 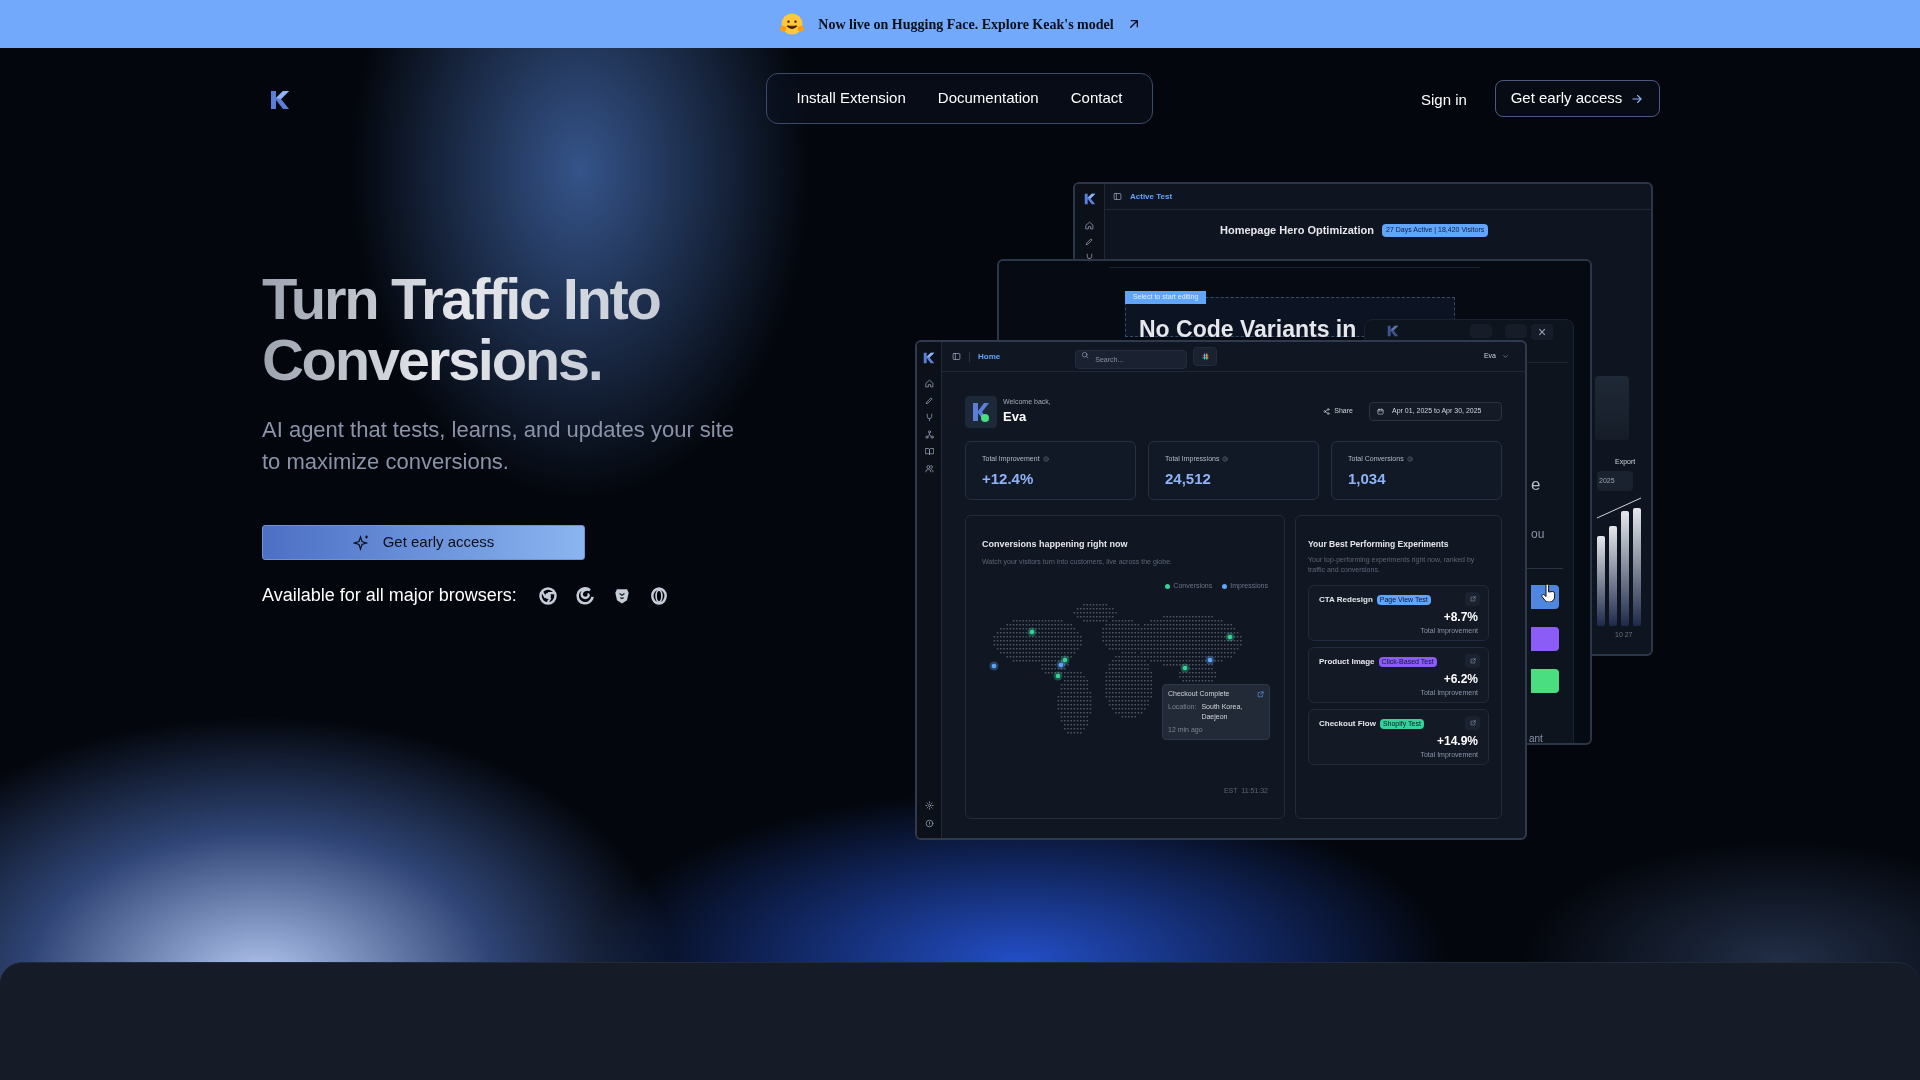 What do you see at coordinates (1536, 737) in the screenshot?
I see `panel-text: ant` at bounding box center [1536, 737].